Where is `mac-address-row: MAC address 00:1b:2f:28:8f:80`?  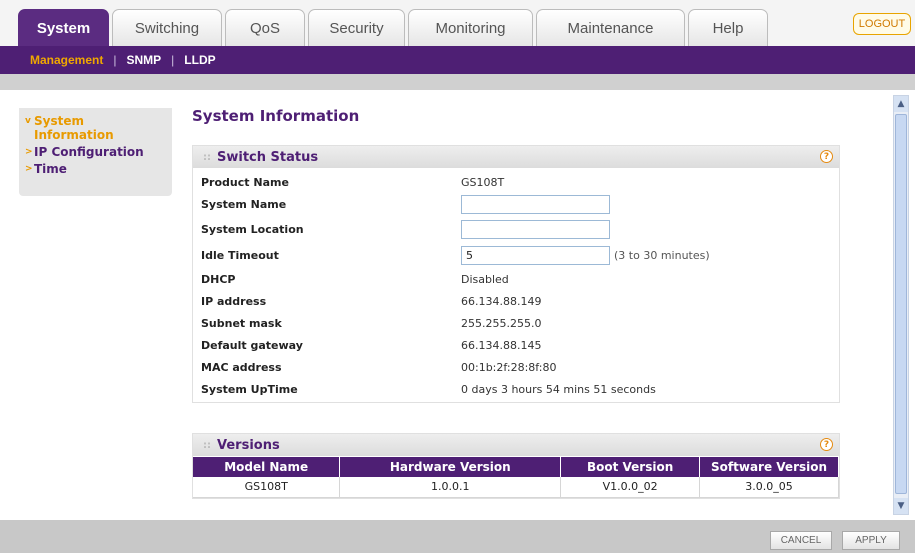 mac-address-row: MAC address 00:1b:2f:28:8f:80 is located at coordinates (378, 367).